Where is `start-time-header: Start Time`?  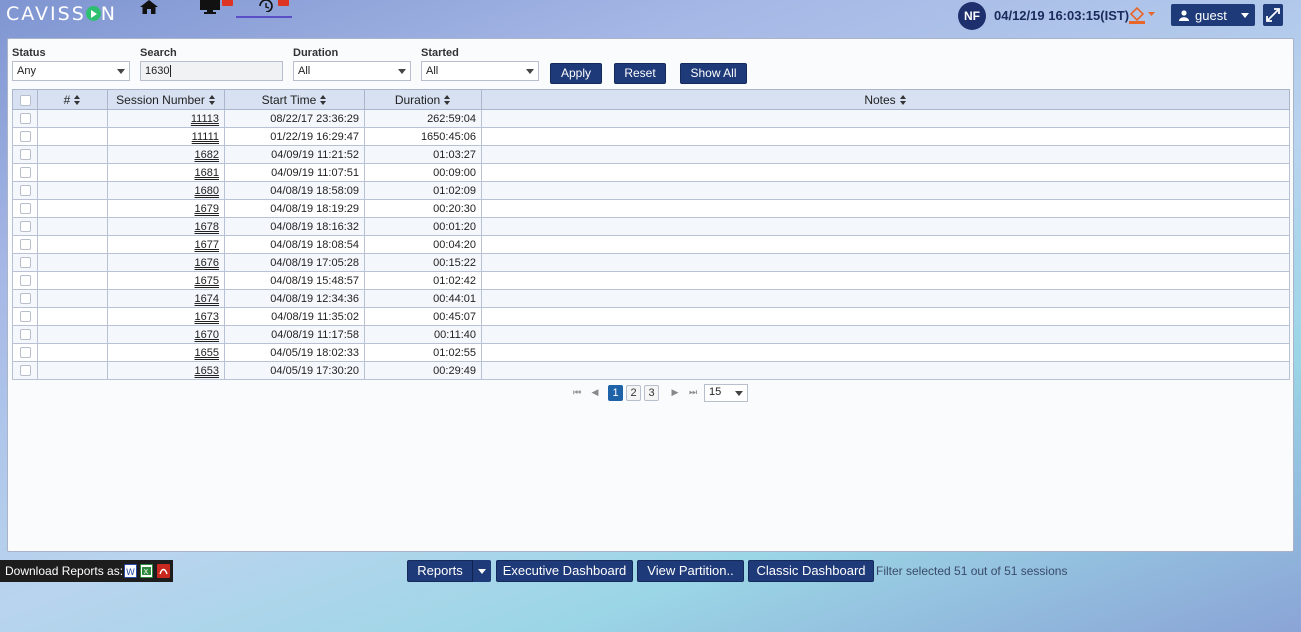
start-time-header: Start Time is located at coordinates (294, 99).